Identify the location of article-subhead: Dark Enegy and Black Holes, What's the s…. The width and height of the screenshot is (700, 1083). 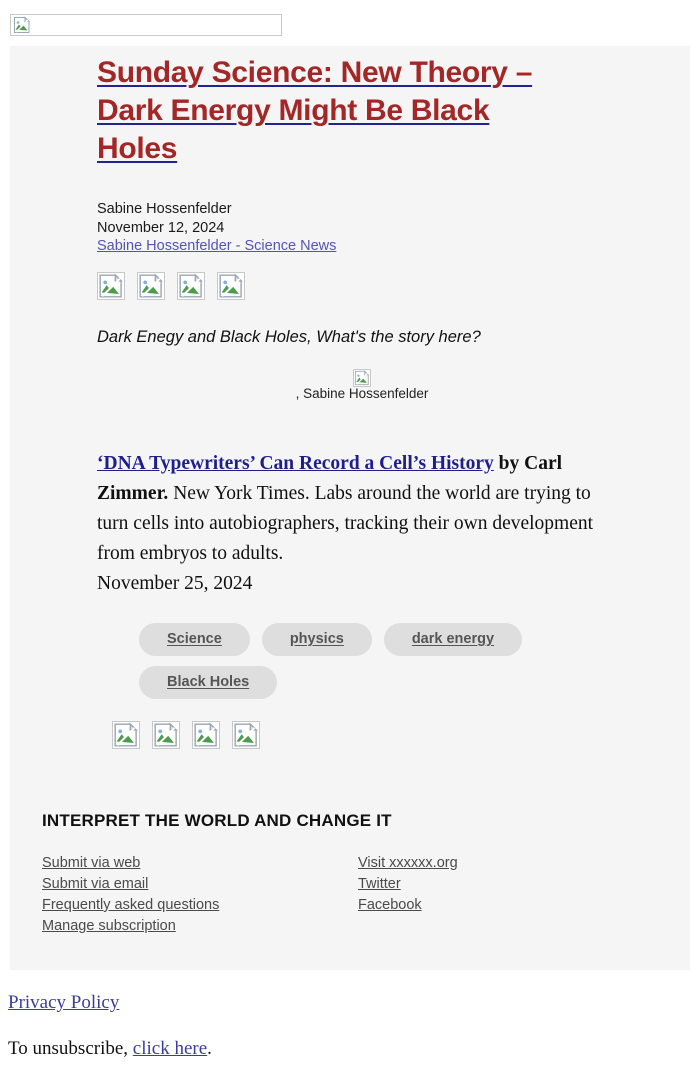
(289, 336).